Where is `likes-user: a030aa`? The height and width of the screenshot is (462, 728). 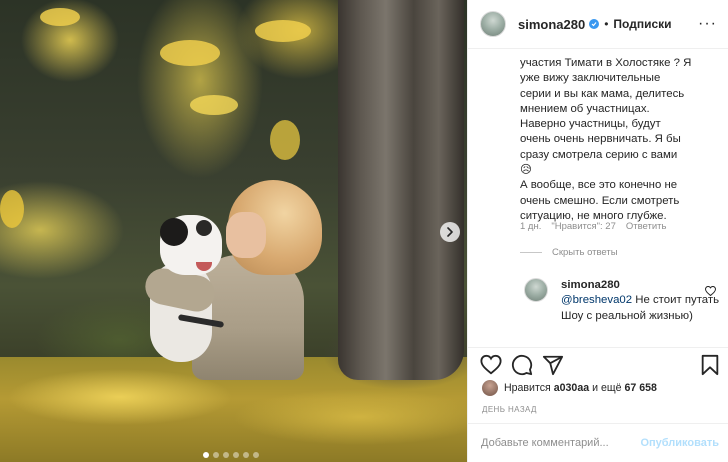
likes-user: a030aa is located at coordinates (571, 388).